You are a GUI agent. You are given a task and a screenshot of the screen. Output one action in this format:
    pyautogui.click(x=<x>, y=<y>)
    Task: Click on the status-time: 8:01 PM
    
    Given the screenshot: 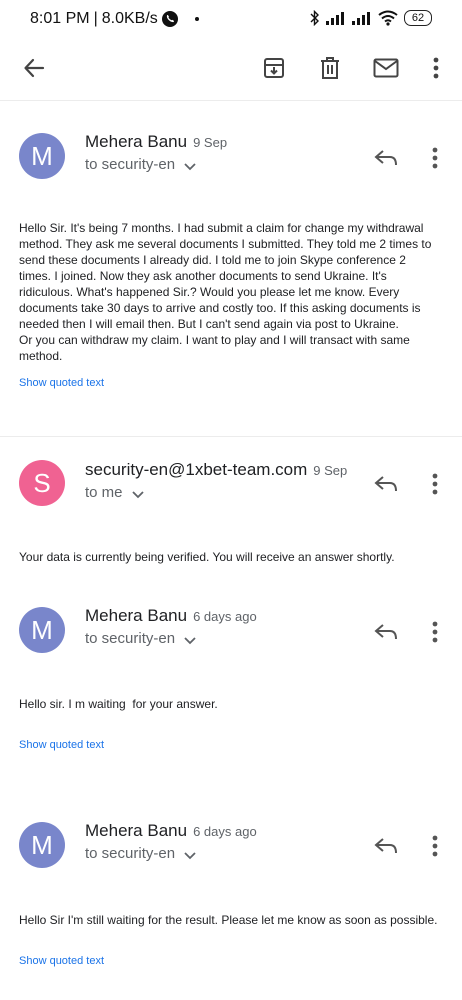 What is the action you would take?
    pyautogui.click(x=60, y=18)
    